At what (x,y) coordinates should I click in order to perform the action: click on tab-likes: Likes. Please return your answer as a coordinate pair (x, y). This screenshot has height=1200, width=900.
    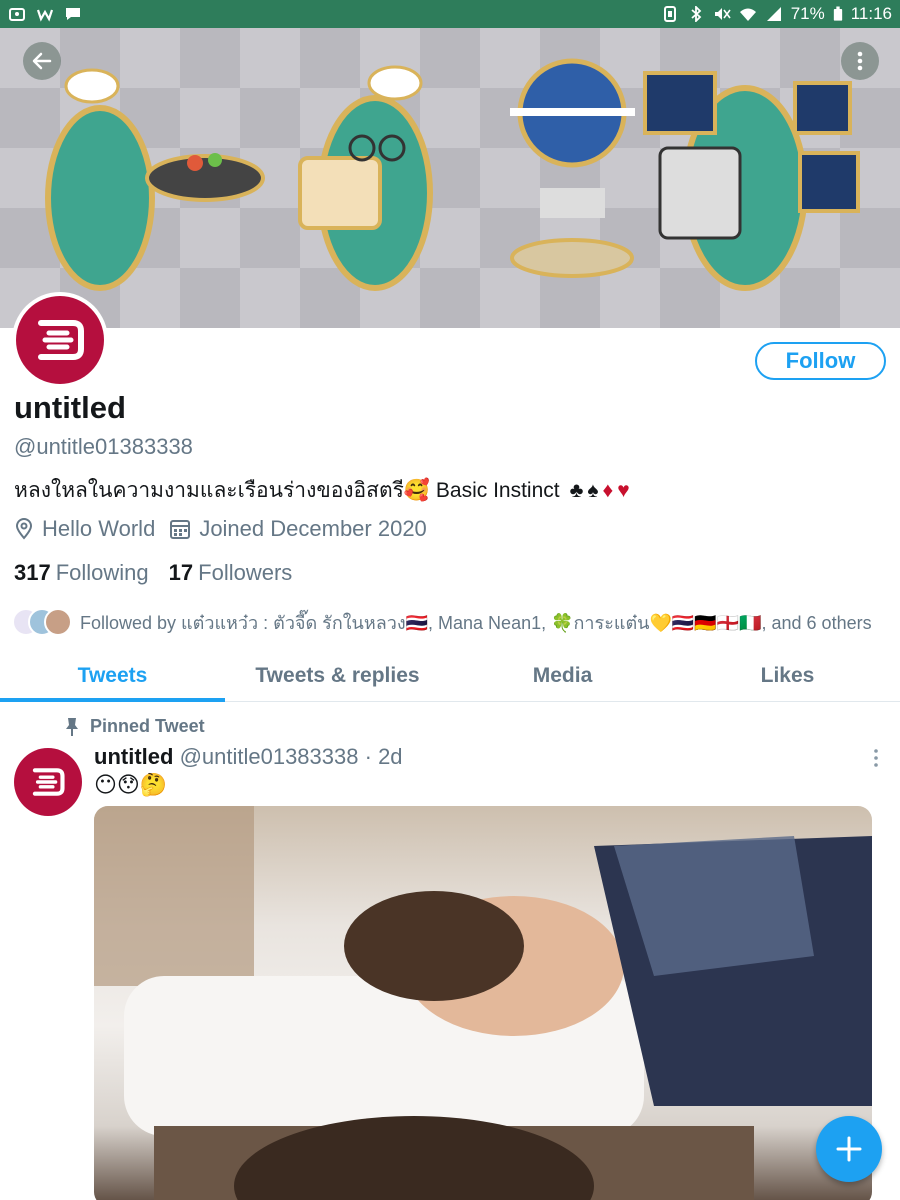
    Looking at the image, I should click on (787, 675).